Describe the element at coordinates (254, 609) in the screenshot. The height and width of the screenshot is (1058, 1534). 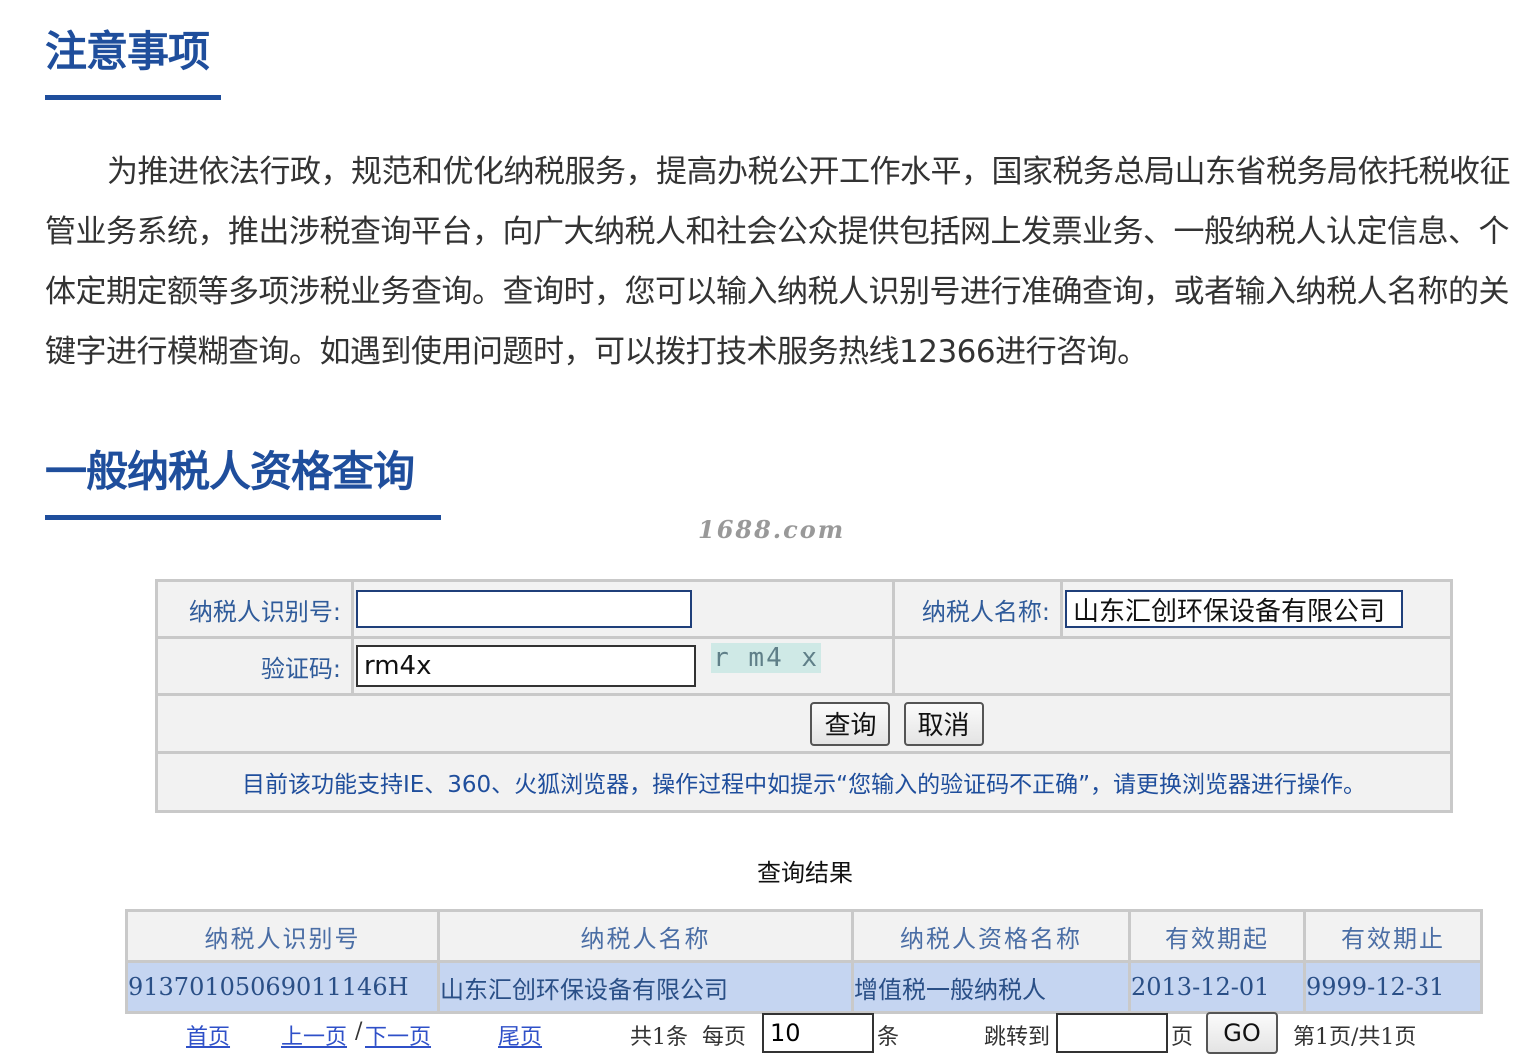
I see `taxpayer-id-label: 纳税人识别号:` at that location.